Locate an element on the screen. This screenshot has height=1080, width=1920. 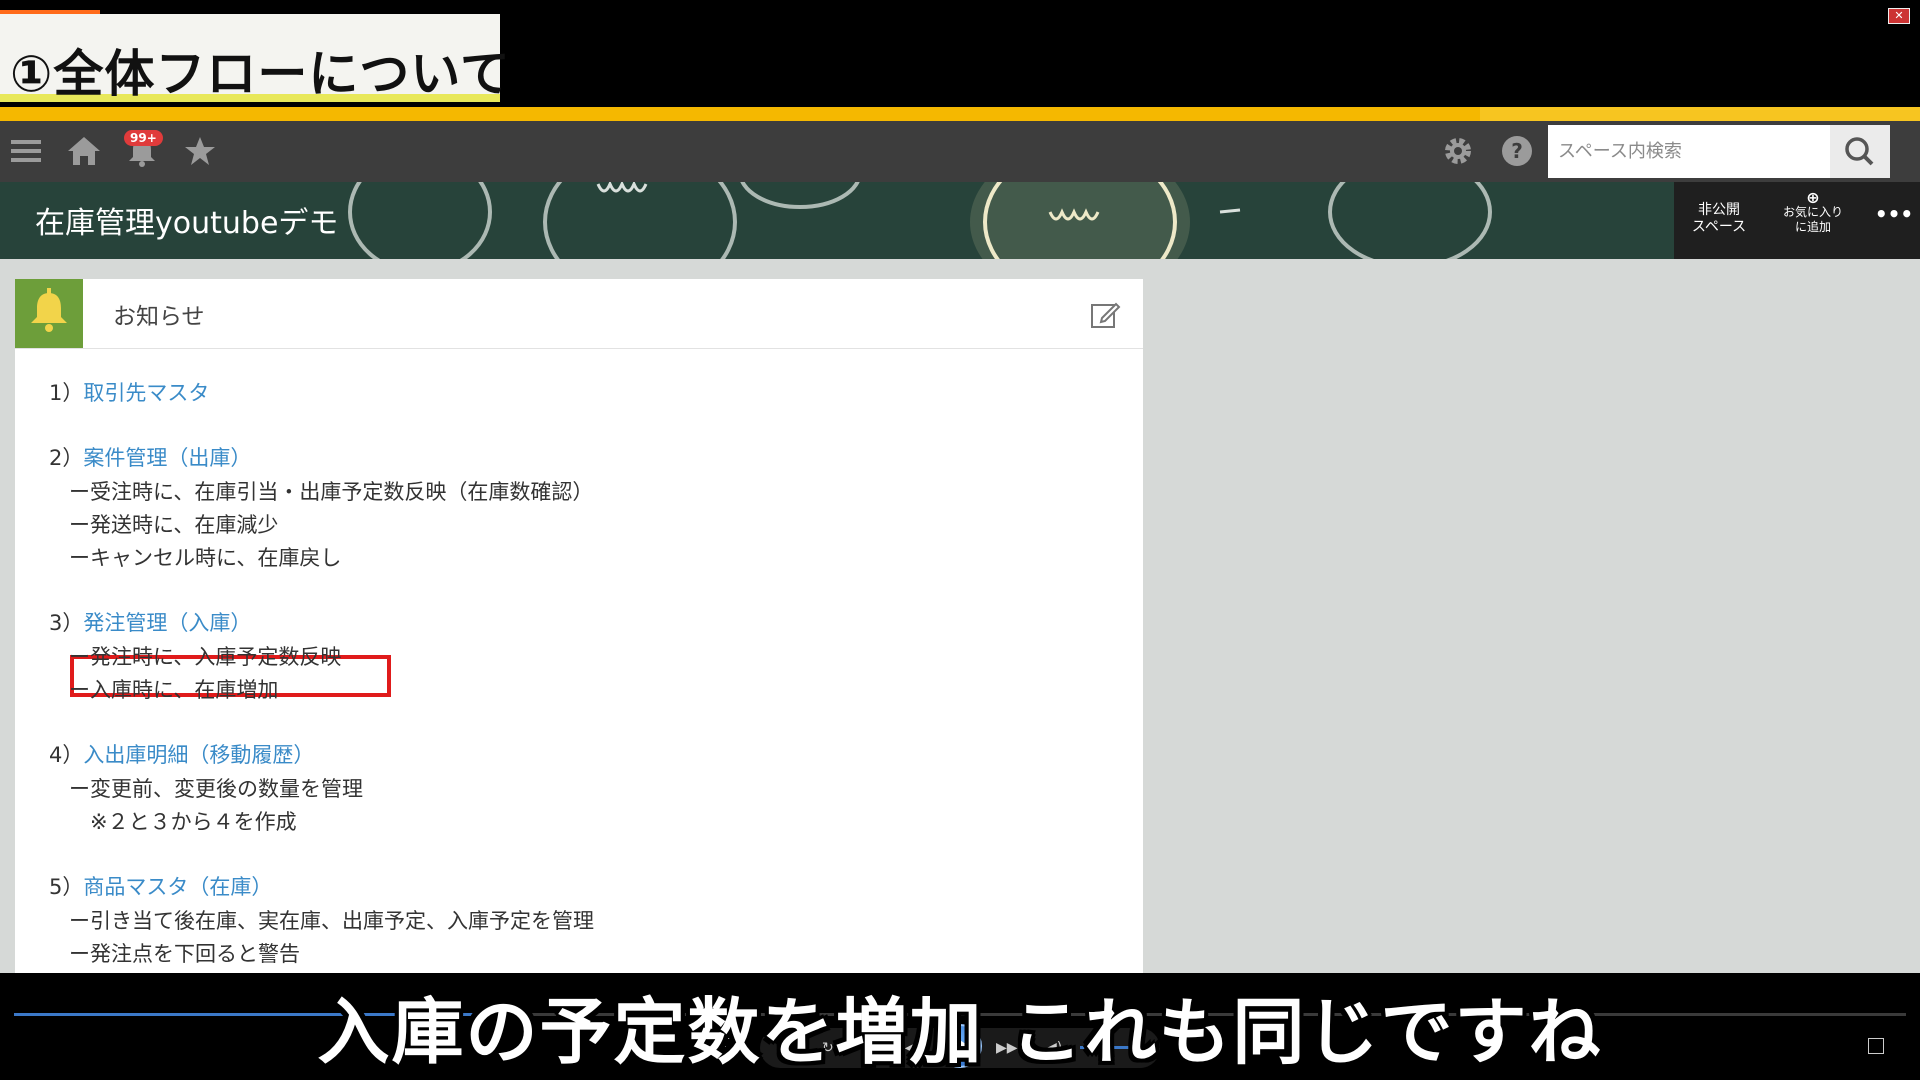
add-favorite-button: ⊕ お気に入り に追加 is located at coordinates (1813, 212).